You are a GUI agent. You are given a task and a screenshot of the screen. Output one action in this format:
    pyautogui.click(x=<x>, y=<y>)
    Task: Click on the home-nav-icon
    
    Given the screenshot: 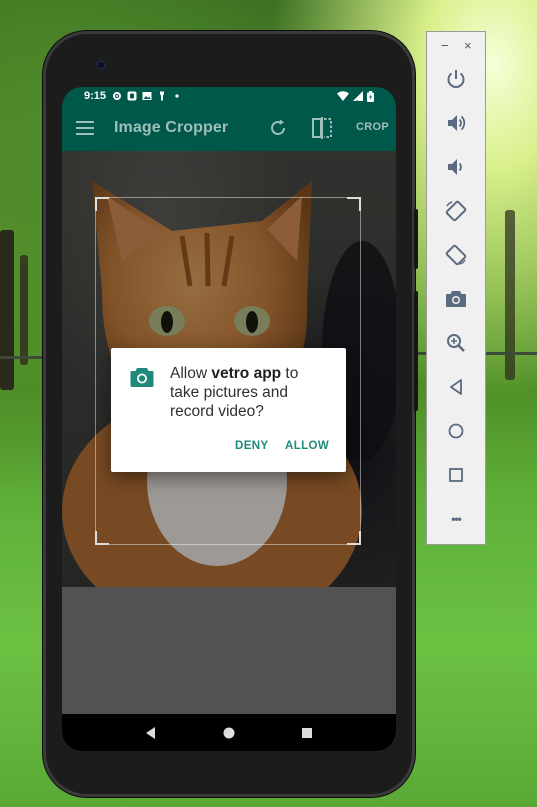 What is the action you would take?
    pyautogui.click(x=229, y=733)
    